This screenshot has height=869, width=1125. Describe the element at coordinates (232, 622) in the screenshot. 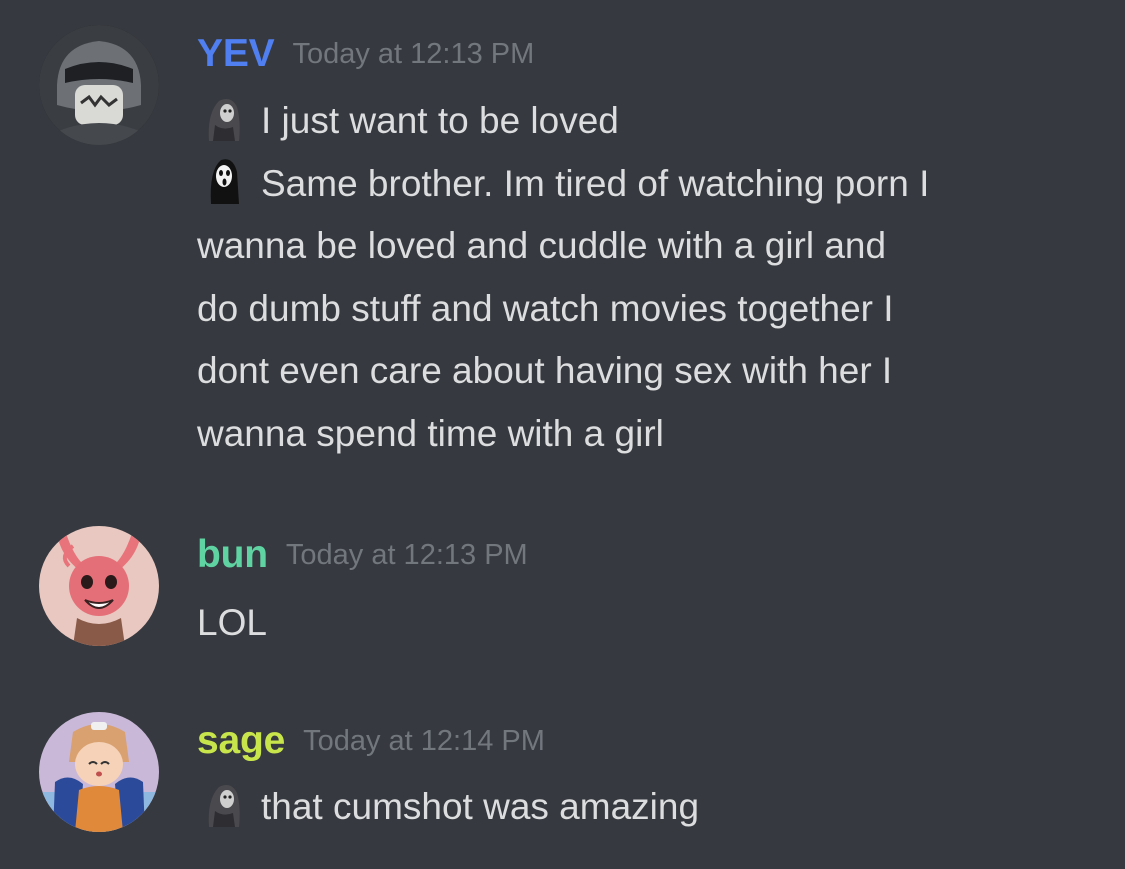

I see `message-line: LOL` at that location.